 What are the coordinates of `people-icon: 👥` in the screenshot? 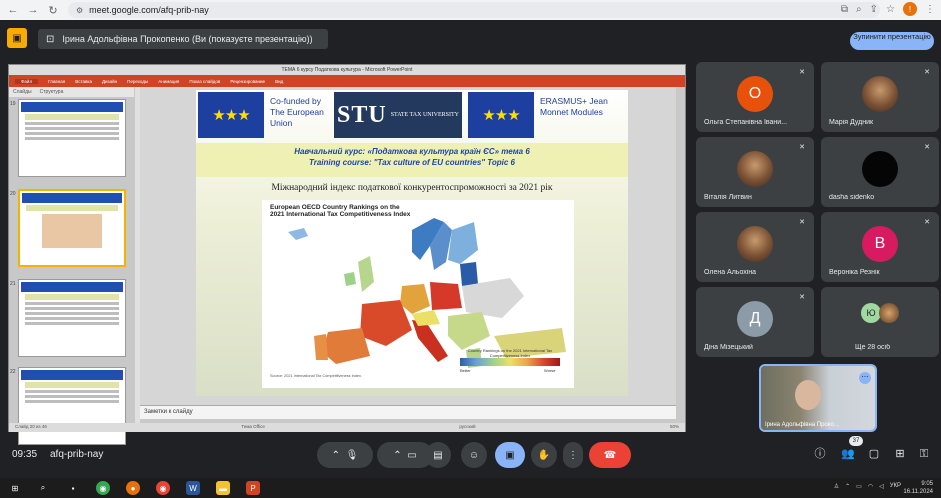 It's located at (848, 454).